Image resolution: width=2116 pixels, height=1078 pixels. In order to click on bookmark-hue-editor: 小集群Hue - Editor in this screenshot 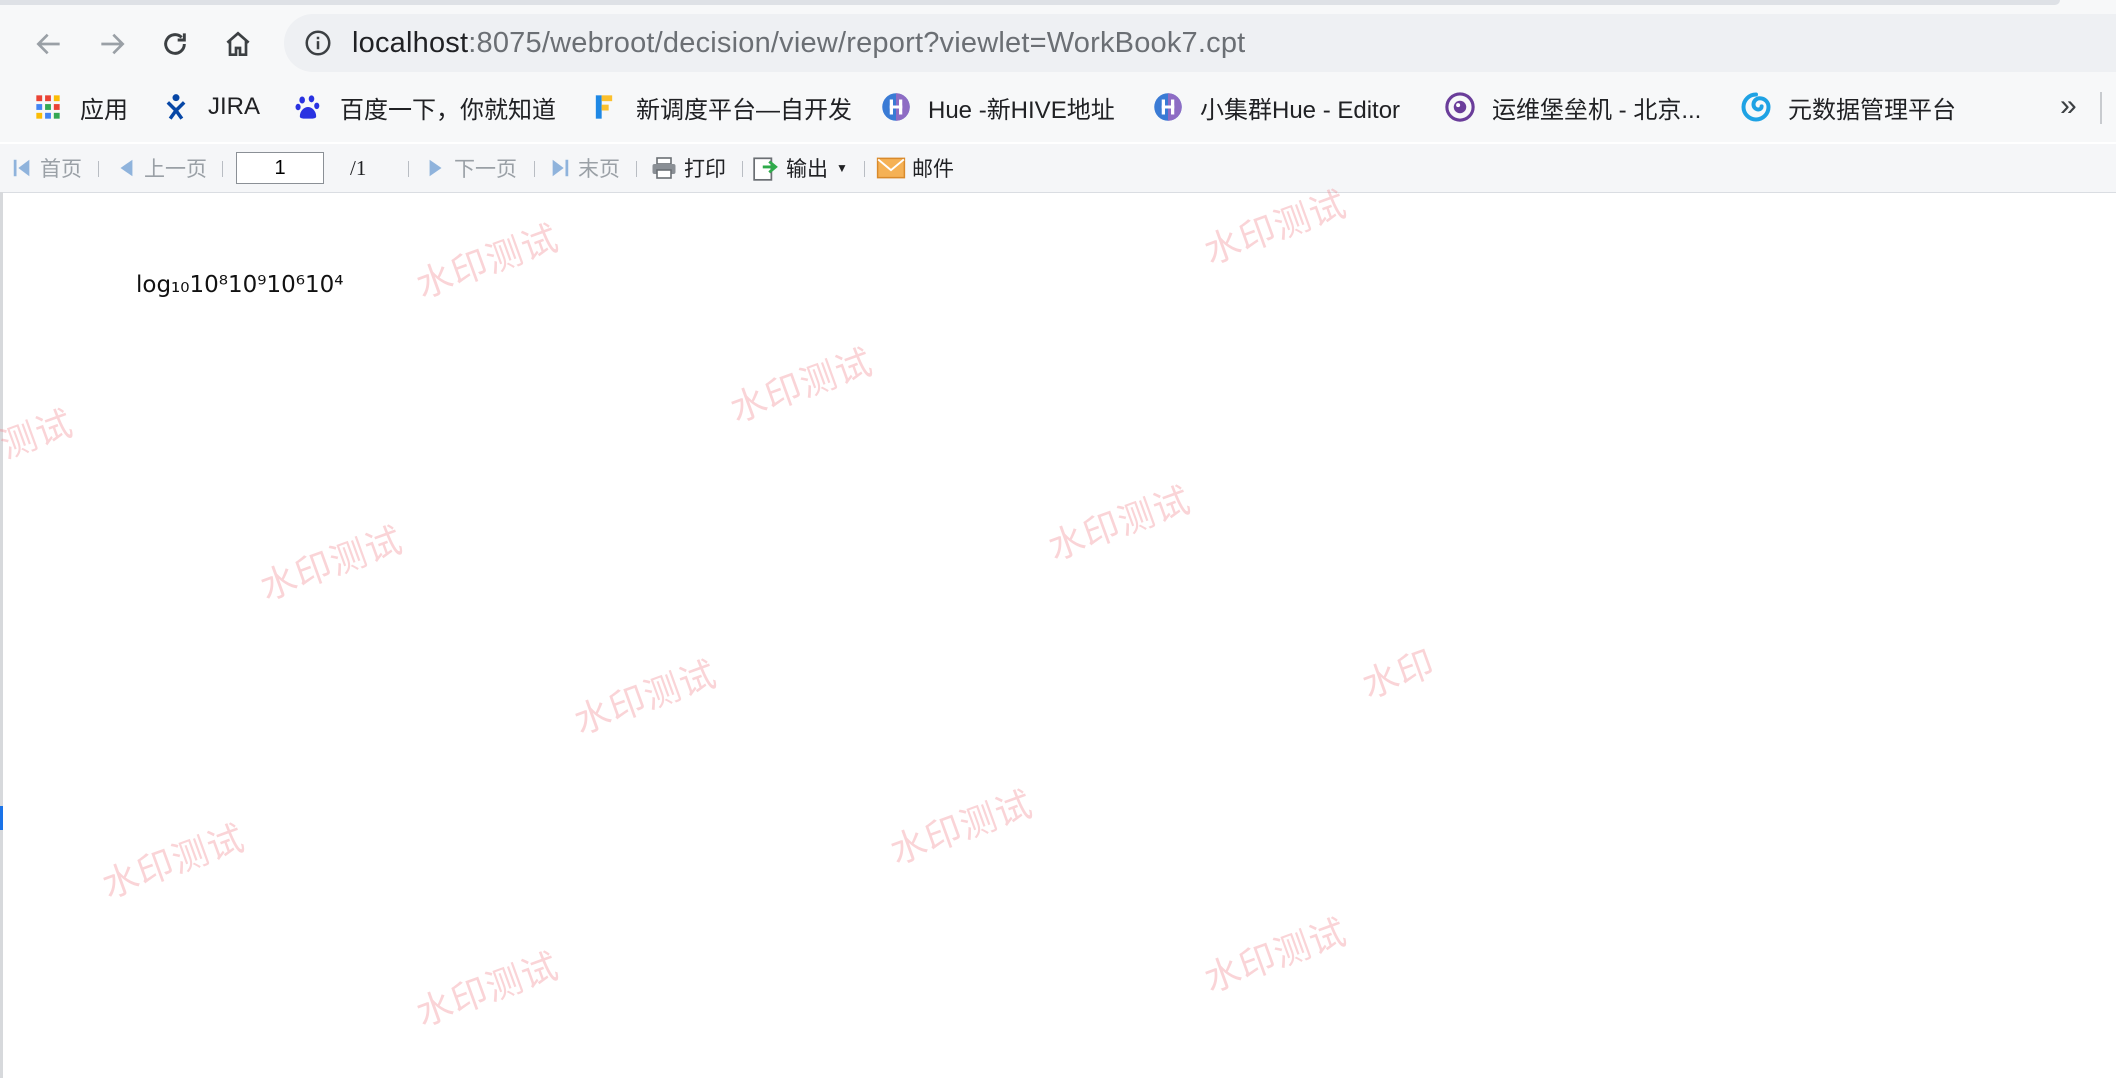, I will do `click(1276, 107)`.